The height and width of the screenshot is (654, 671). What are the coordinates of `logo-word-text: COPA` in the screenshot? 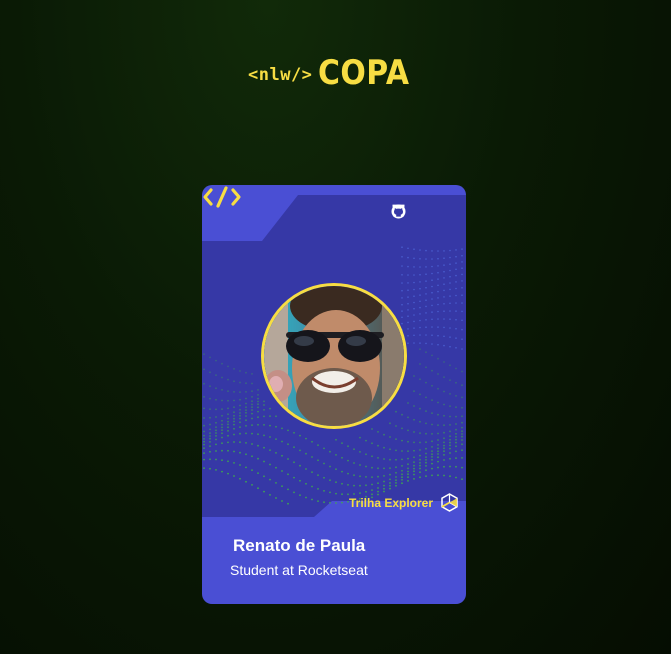 It's located at (364, 73).